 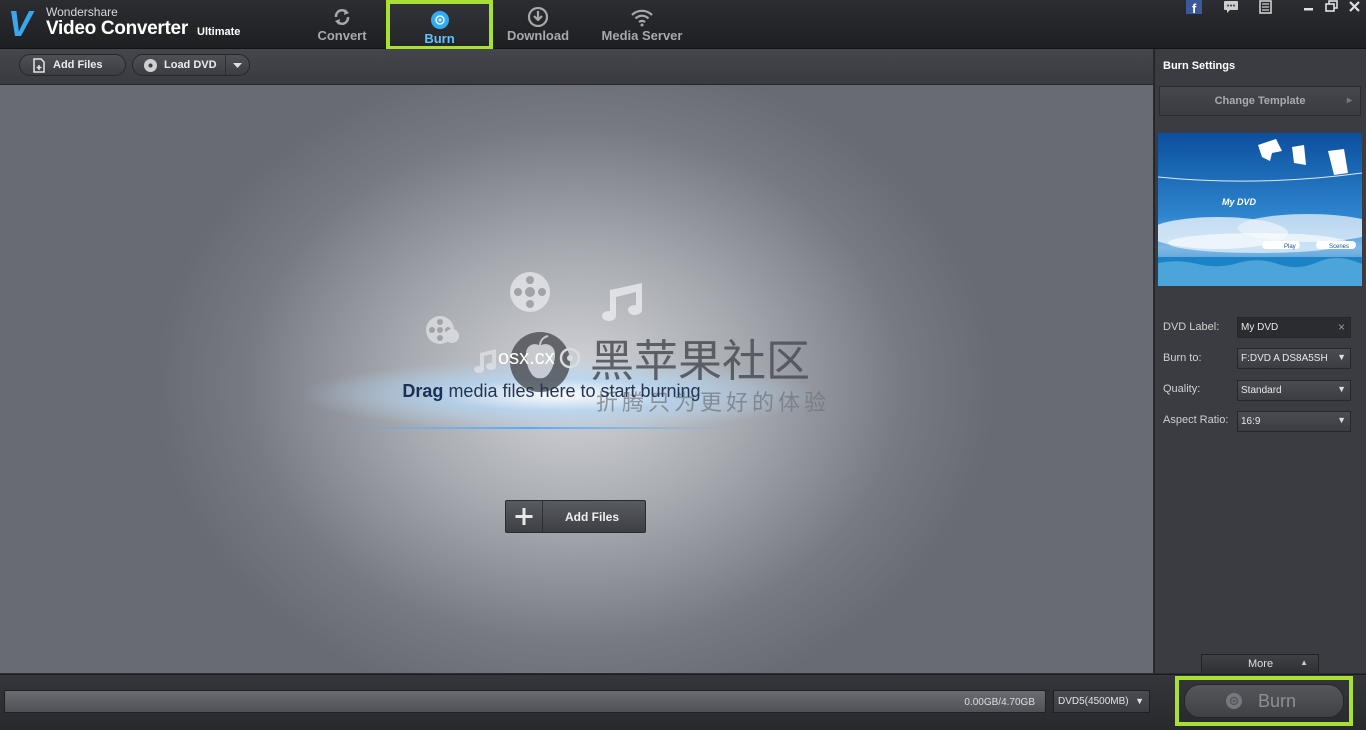 I want to click on burn-to-select: F:DVD A DS8A5SH ▼, so click(x=1294, y=358).